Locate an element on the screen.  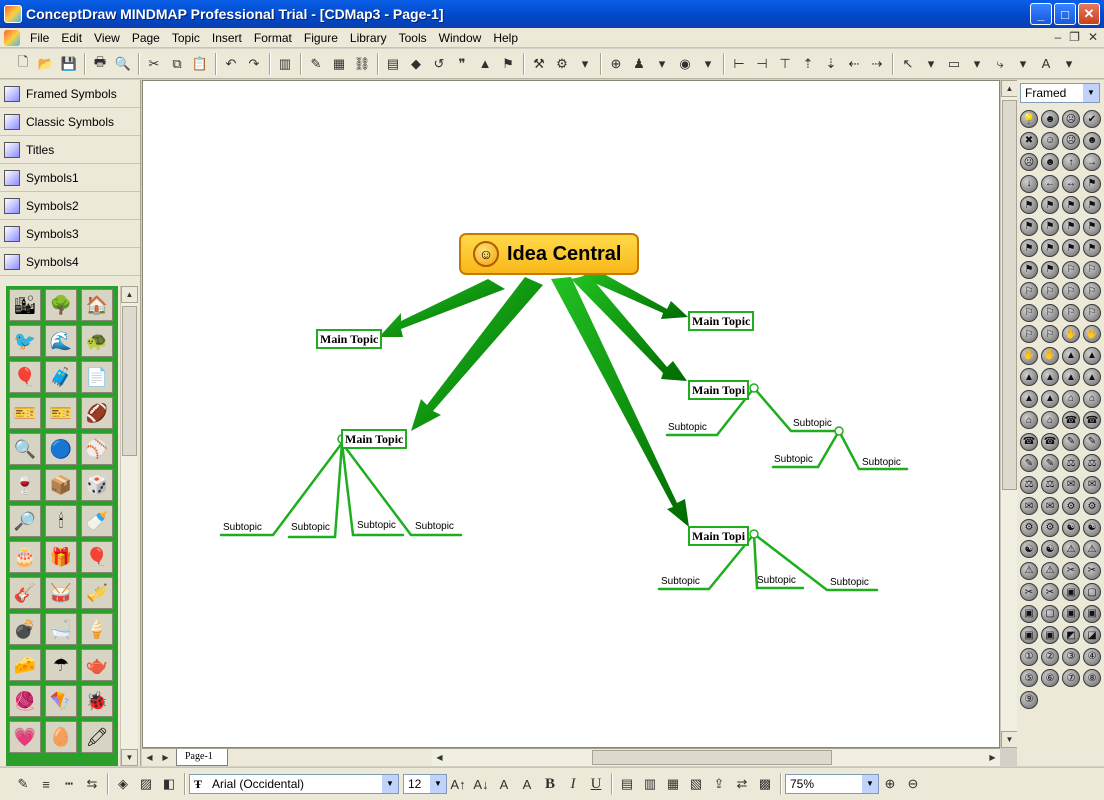
marker-symbol-icon: ✔ is located at coordinates (1092, 119).